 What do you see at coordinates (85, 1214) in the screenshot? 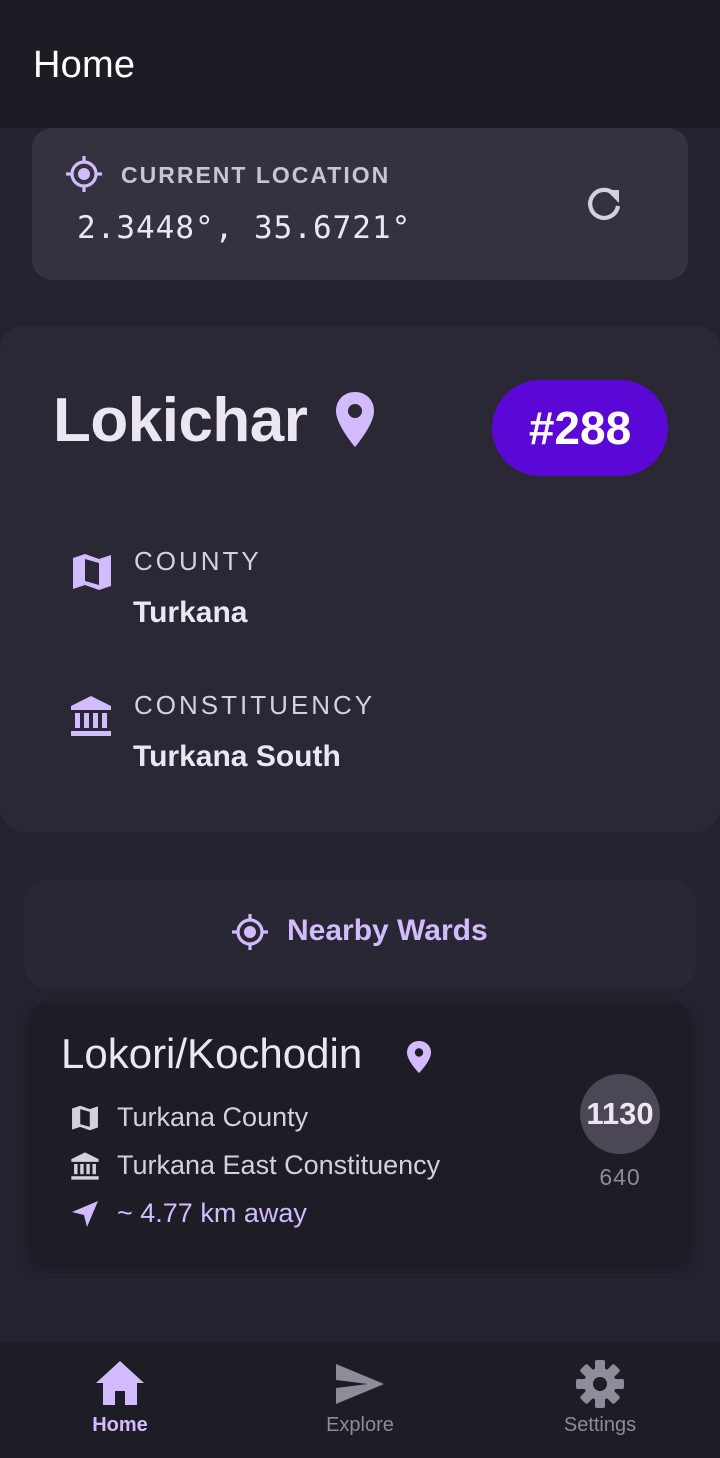
I see `navigation-arrow-icon` at bounding box center [85, 1214].